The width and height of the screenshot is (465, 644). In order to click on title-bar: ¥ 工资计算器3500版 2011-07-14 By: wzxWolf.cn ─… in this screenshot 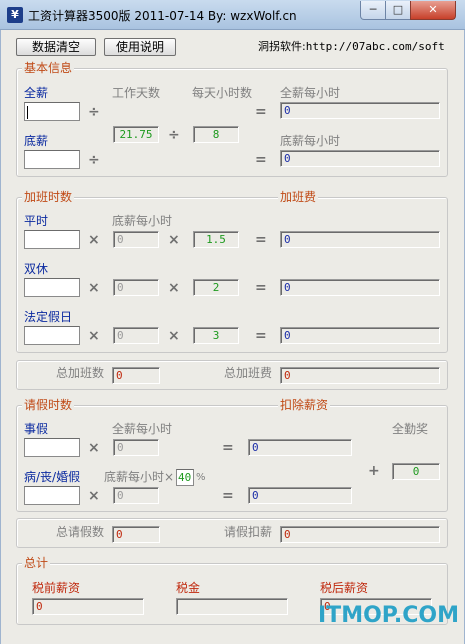, I will do `click(232, 15)`.